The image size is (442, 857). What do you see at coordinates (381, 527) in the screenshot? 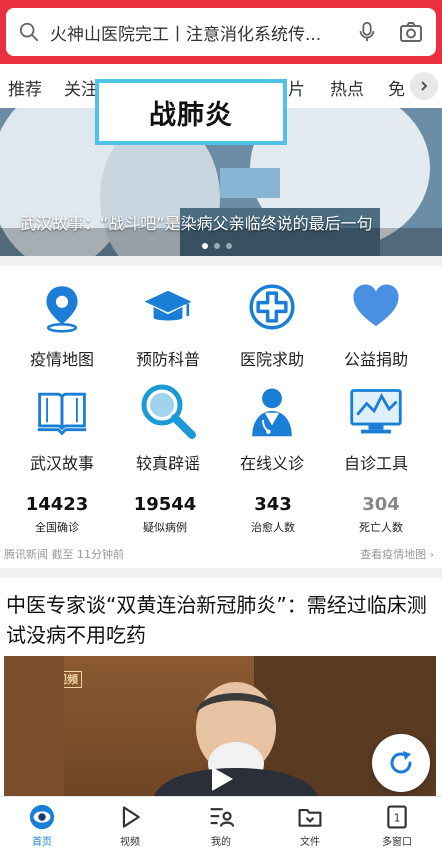
I see `stat-label: 死亡人数` at bounding box center [381, 527].